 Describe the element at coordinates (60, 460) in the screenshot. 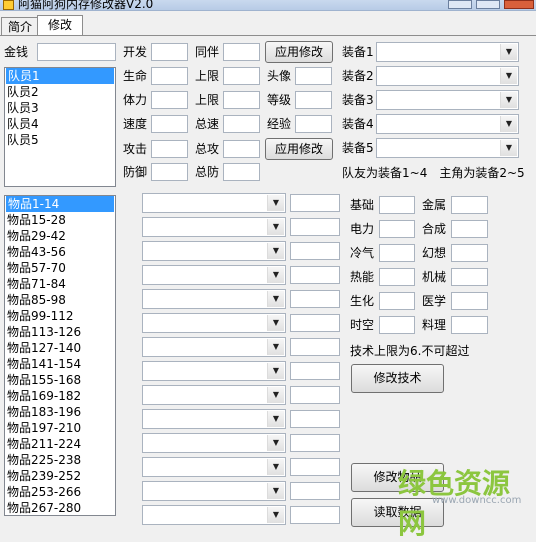

I see `item-list-item: 物品225-238` at that location.